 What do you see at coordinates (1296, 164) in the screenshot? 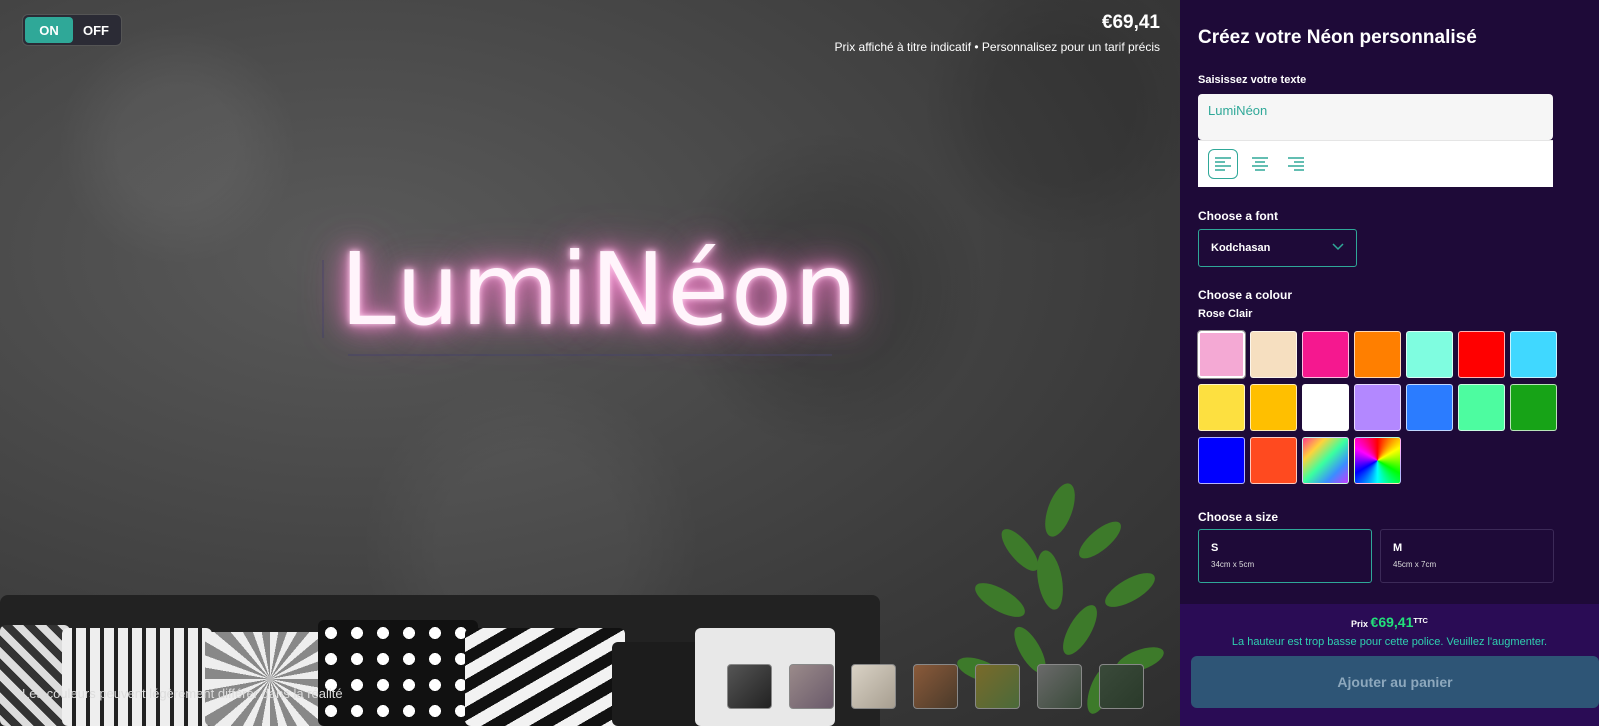
I see `align-right-icon` at bounding box center [1296, 164].